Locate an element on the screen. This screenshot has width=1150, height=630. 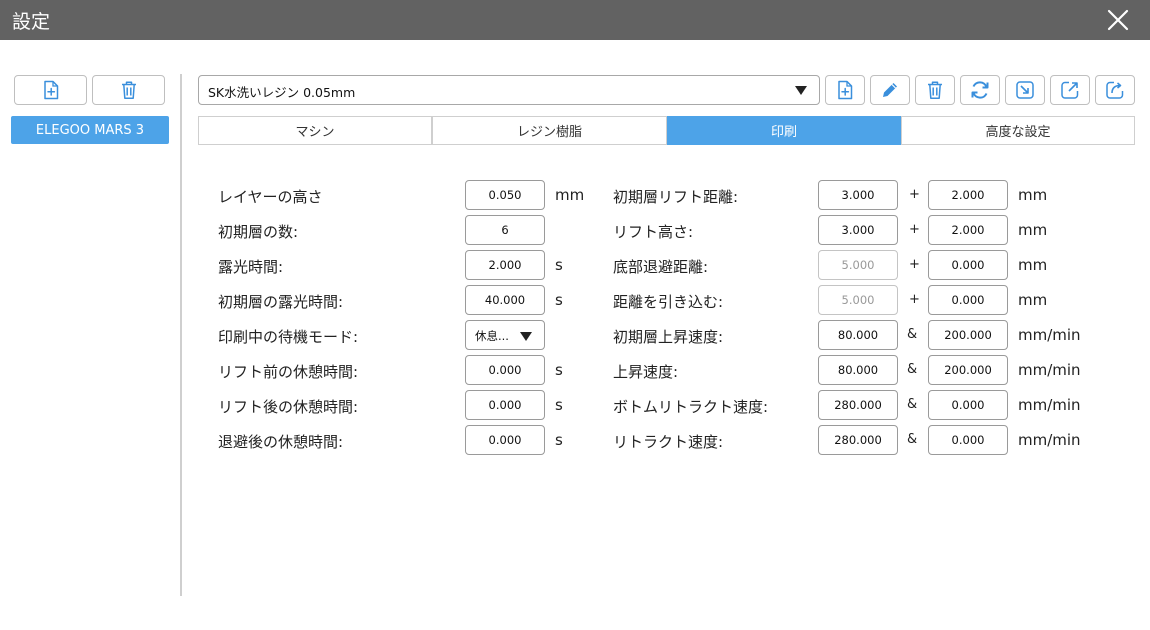
delete-profile-button is located at coordinates (935, 90).